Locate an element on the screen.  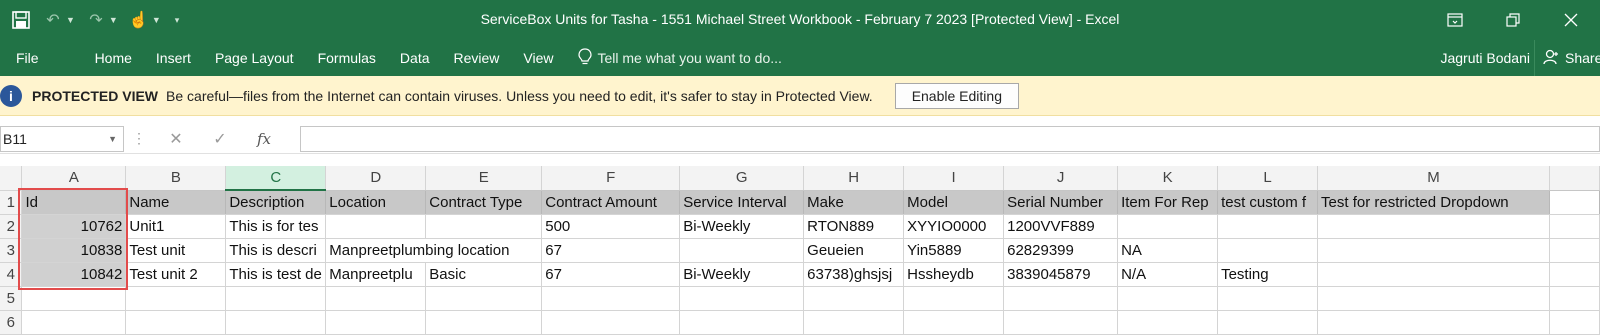
cell-j4: 3839045879 is located at coordinates (1061, 274).